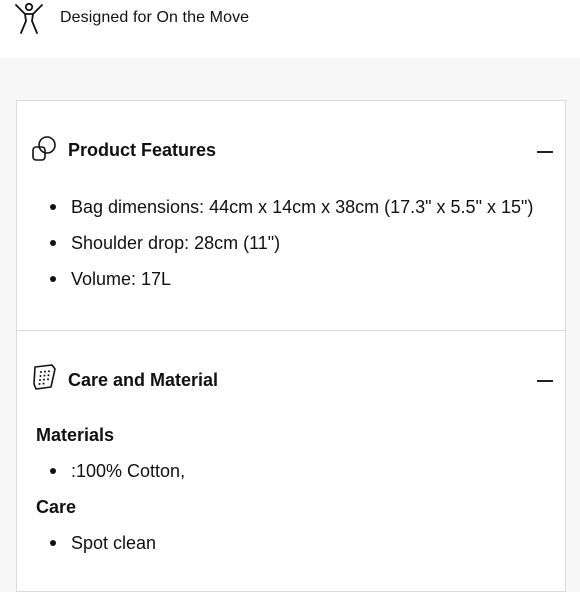 The width and height of the screenshot is (580, 592). What do you see at coordinates (290, 29) in the screenshot?
I see `top-banner: Designed for On the Move` at bounding box center [290, 29].